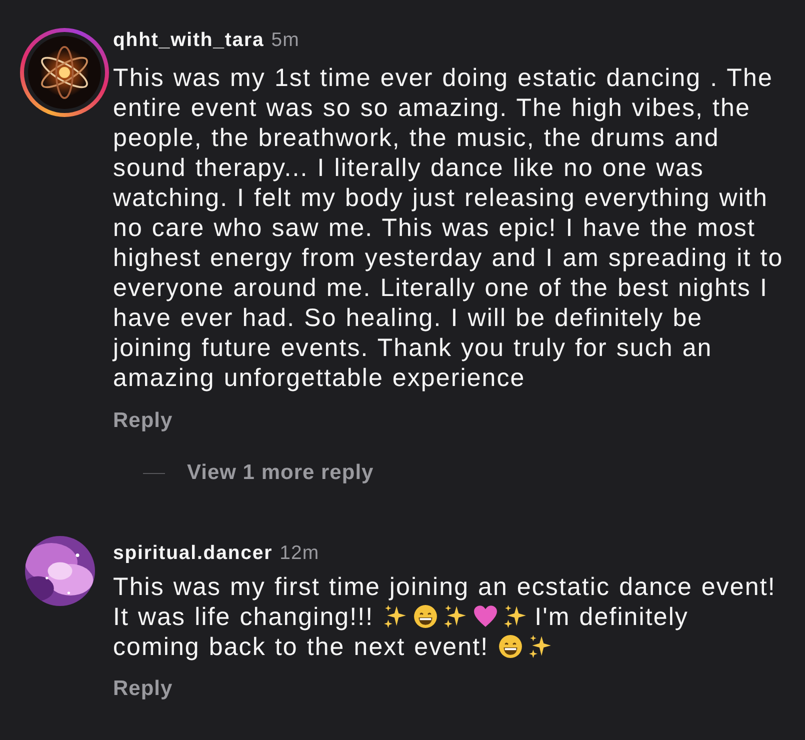  Describe the element at coordinates (300, 553) in the screenshot. I see `timestamp: 12m` at that location.